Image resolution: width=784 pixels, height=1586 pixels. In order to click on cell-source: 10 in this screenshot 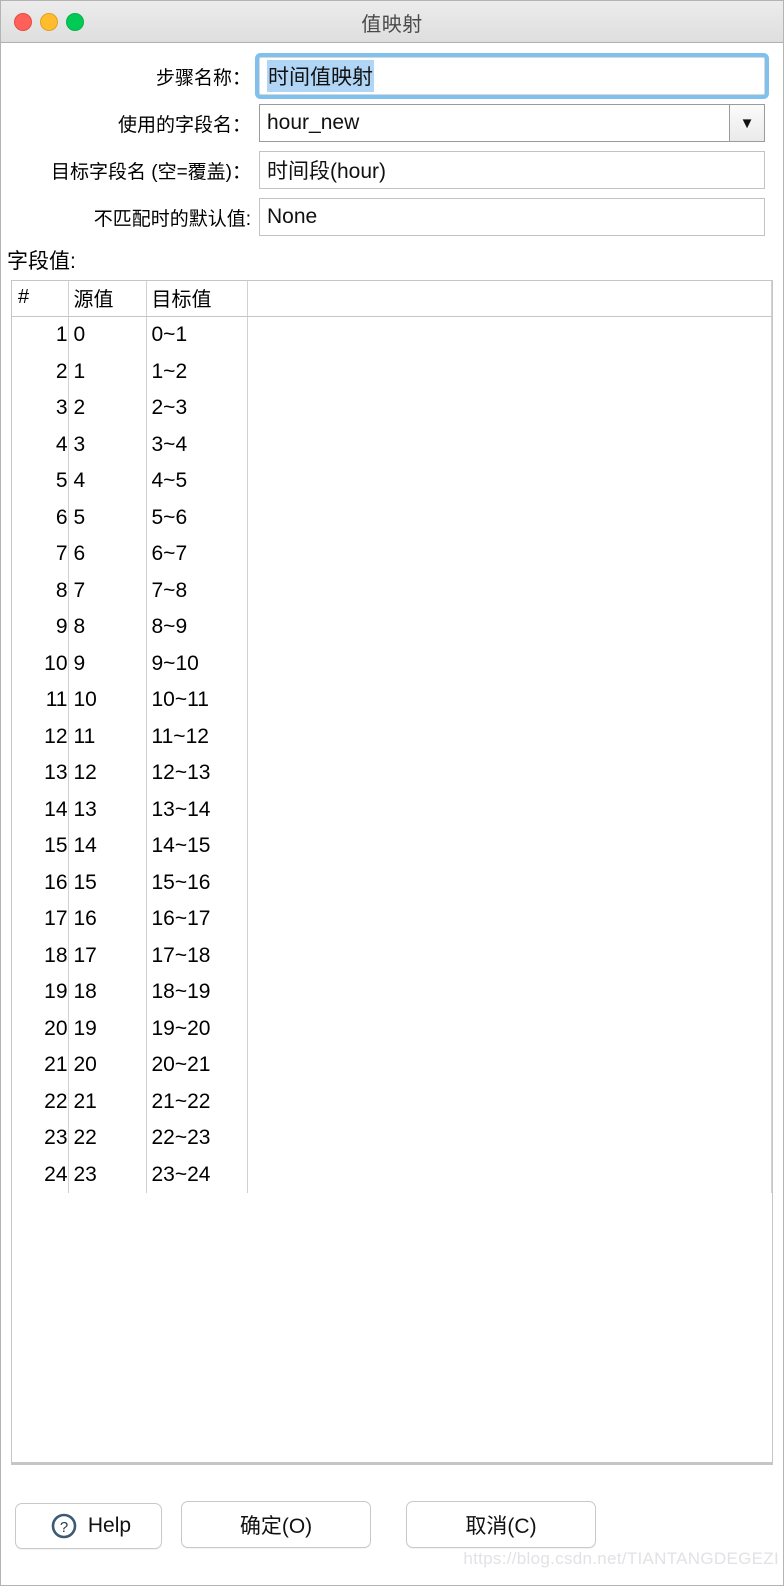, I will do `click(107, 700)`.